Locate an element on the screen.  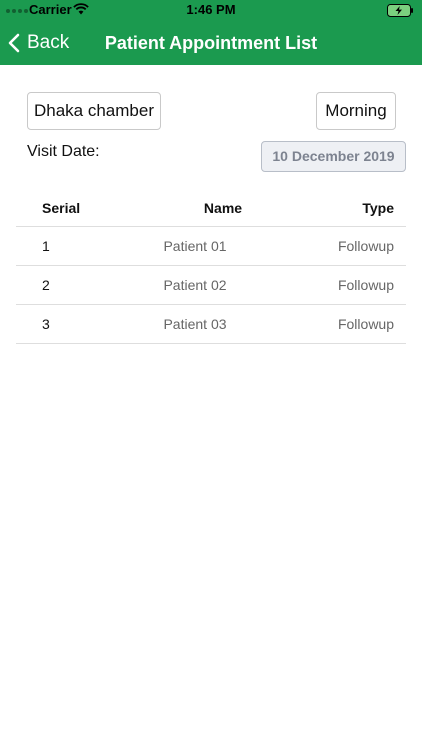
battery-charging-icon is located at coordinates (400, 10).